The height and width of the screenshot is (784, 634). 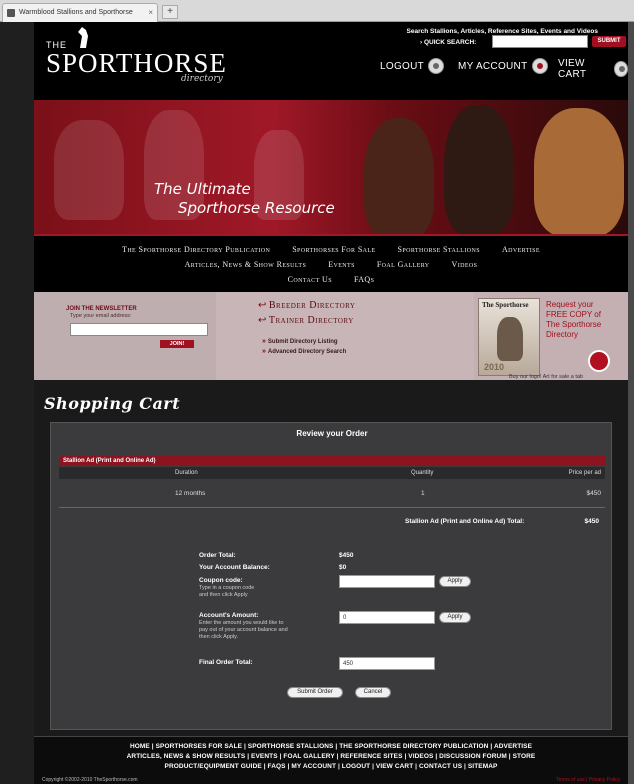 I want to click on newsletter-join-button: JOIN!, so click(x=177, y=344).